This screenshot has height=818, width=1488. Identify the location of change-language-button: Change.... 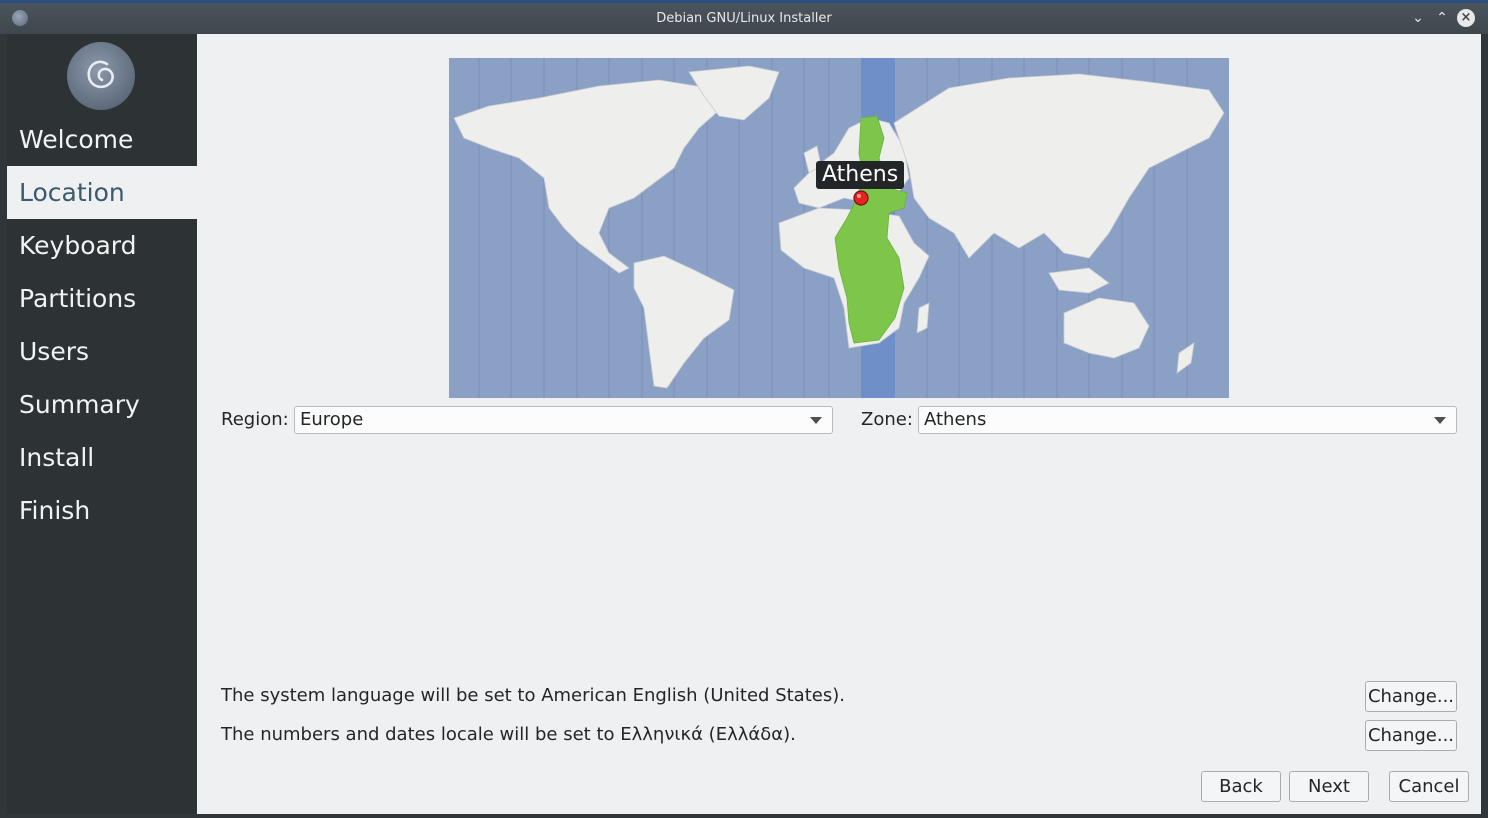
(1411, 696).